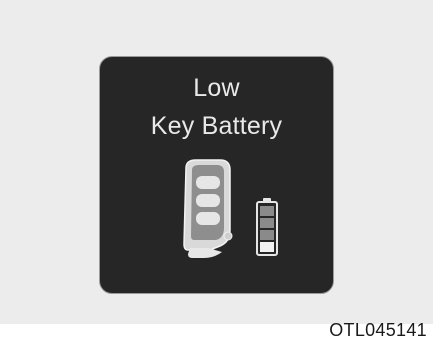  I want to click on battery-low-icon, so click(267, 227).